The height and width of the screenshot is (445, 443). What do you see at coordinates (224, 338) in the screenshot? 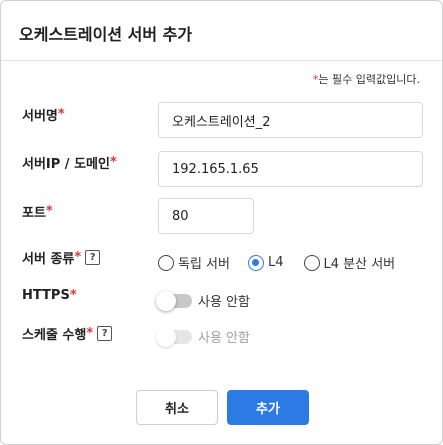
I see `schedule-toggle-text: 사용 안함` at bounding box center [224, 338].